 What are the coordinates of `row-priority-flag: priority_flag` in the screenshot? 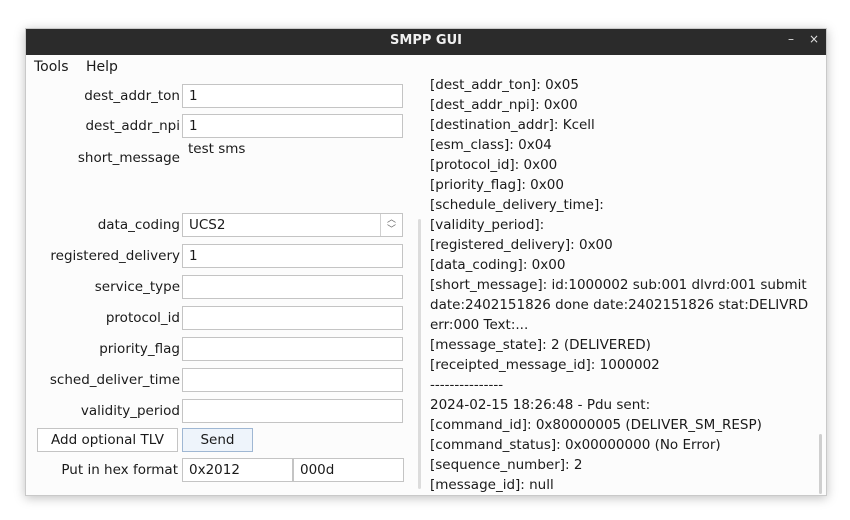 It's located at (222, 350).